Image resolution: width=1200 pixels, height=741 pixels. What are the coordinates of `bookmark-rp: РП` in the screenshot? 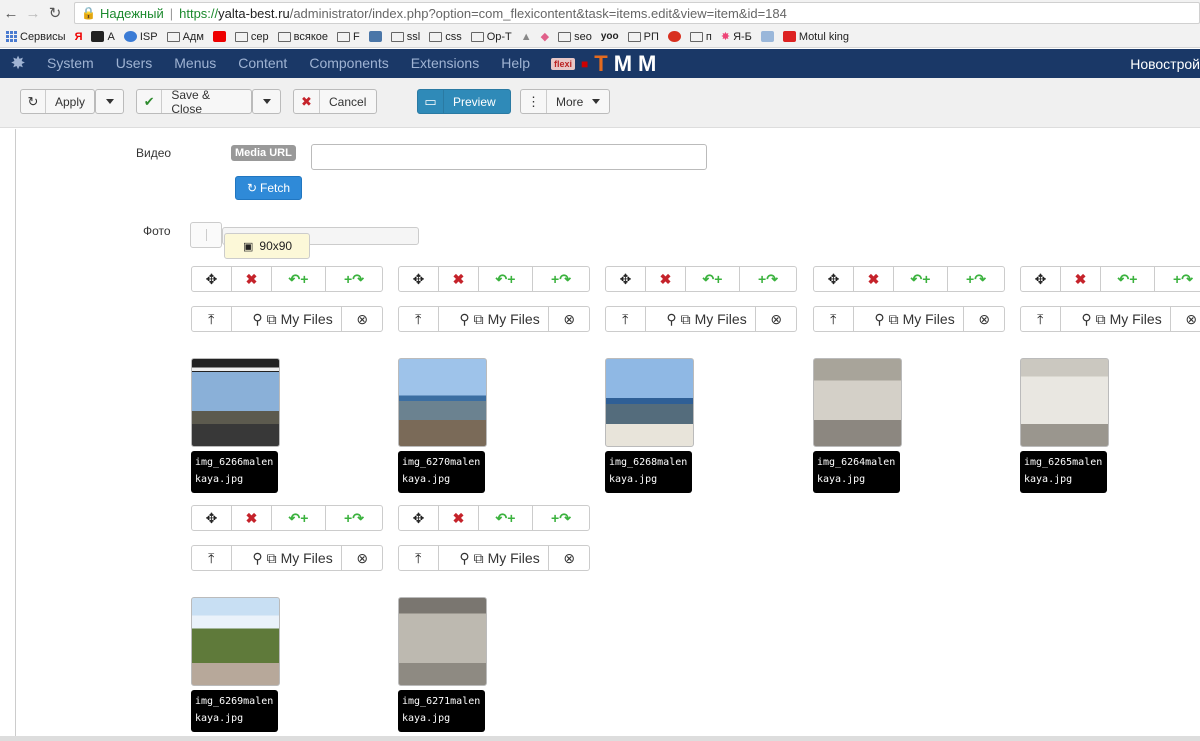 It's located at (643, 37).